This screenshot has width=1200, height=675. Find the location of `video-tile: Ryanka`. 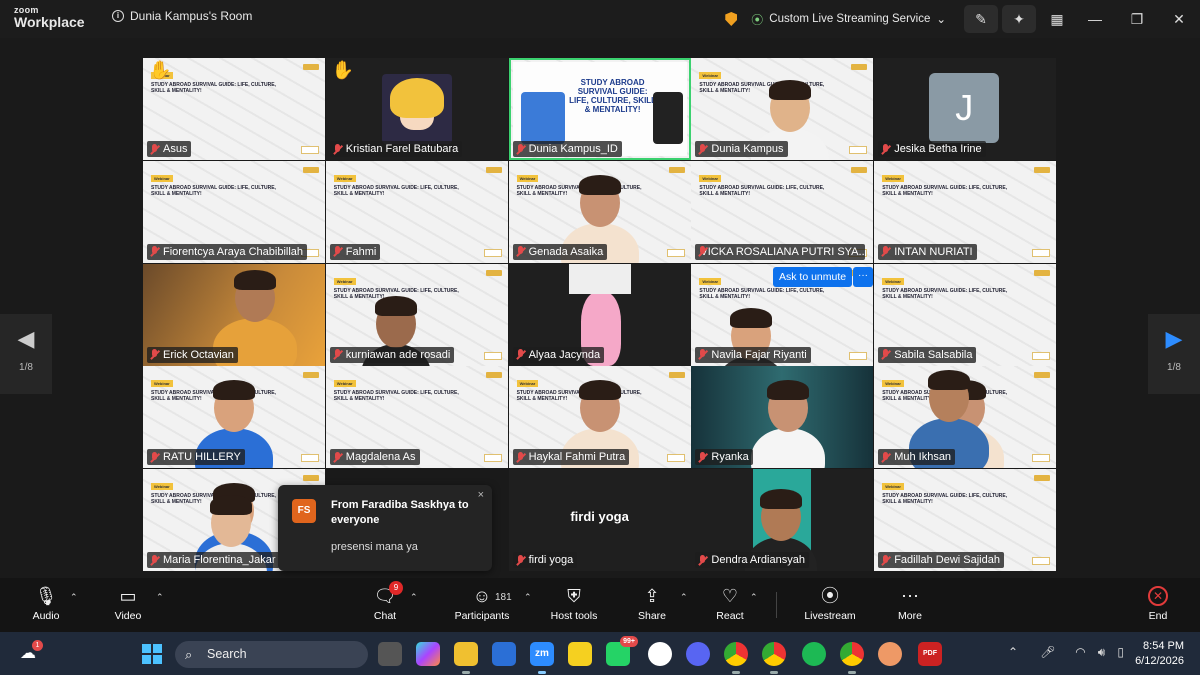

video-tile: Ryanka is located at coordinates (782, 417).